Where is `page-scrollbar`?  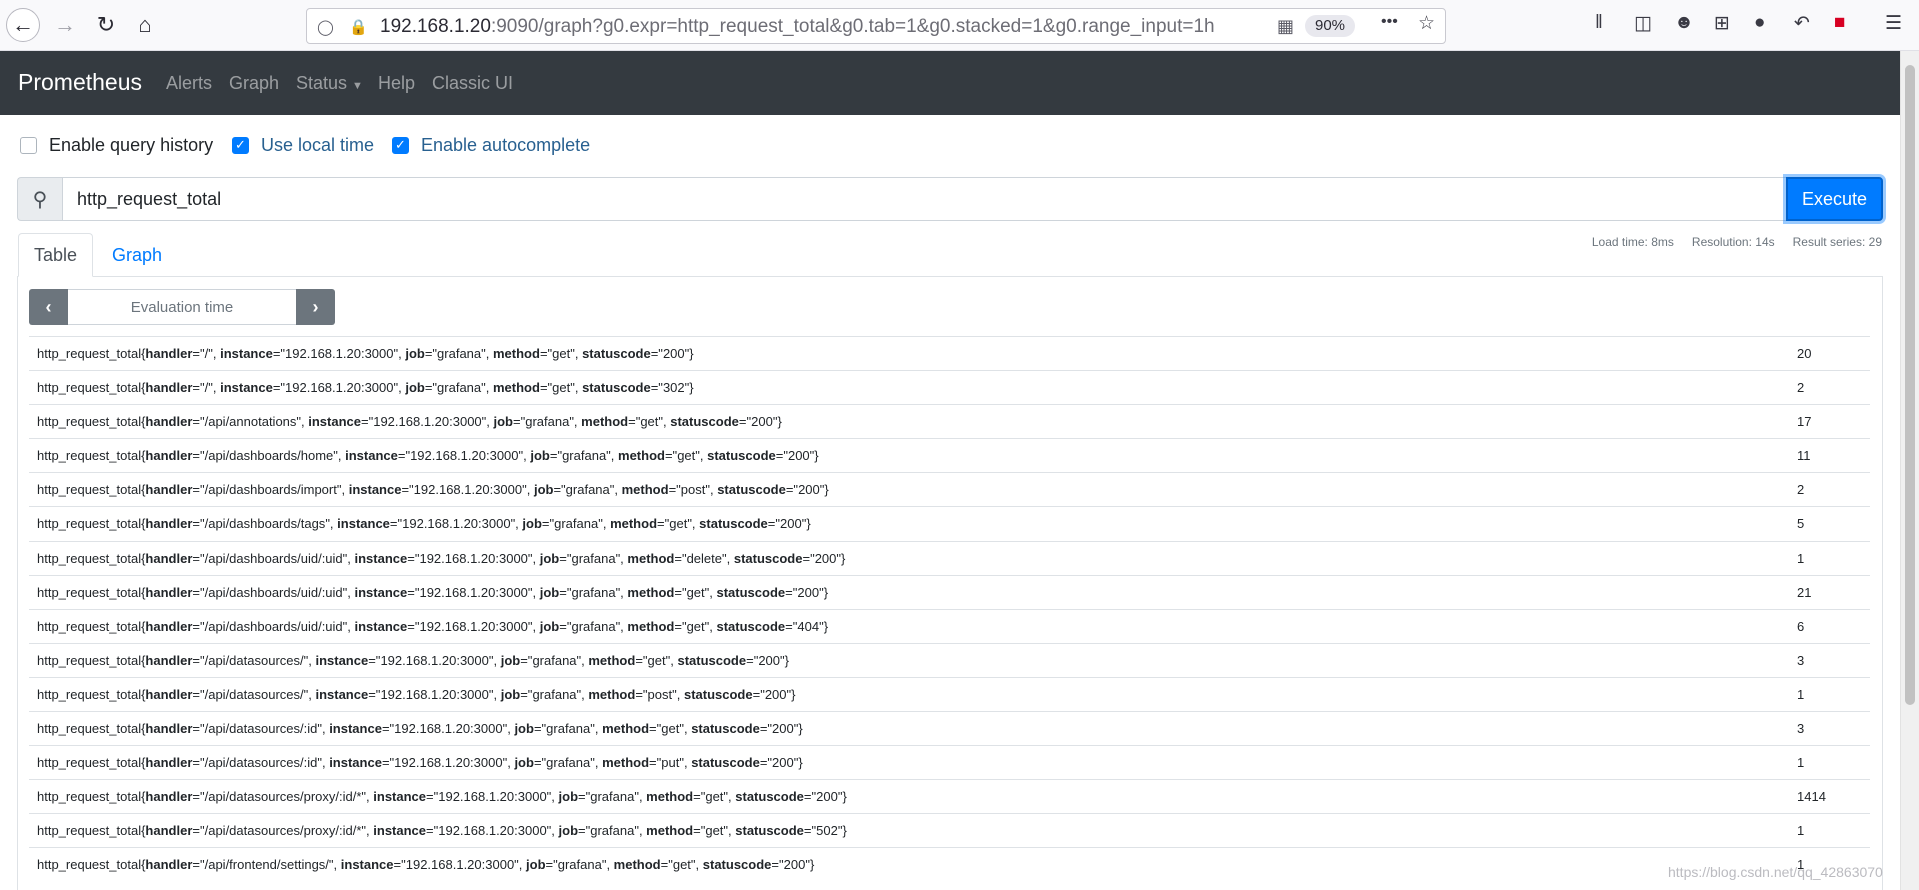
page-scrollbar is located at coordinates (1909, 470).